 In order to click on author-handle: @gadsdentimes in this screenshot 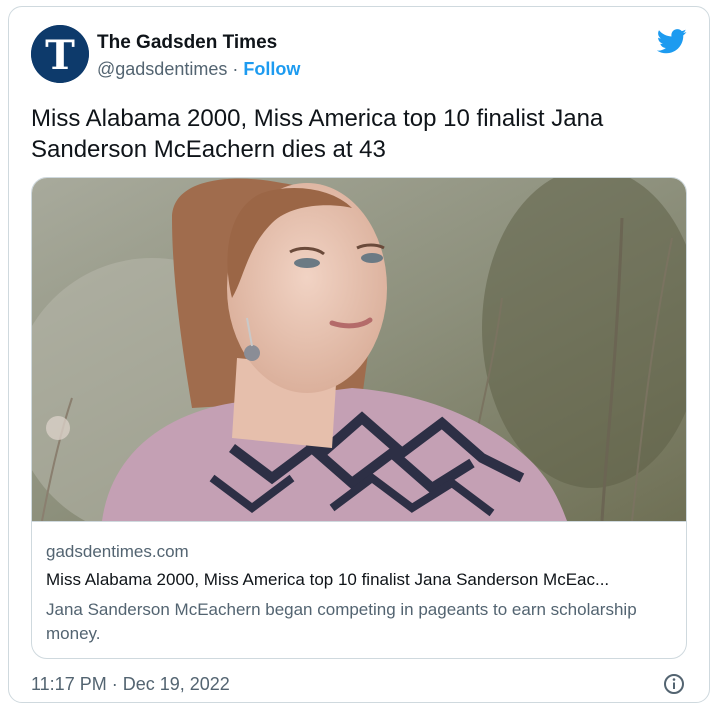, I will do `click(162, 69)`.